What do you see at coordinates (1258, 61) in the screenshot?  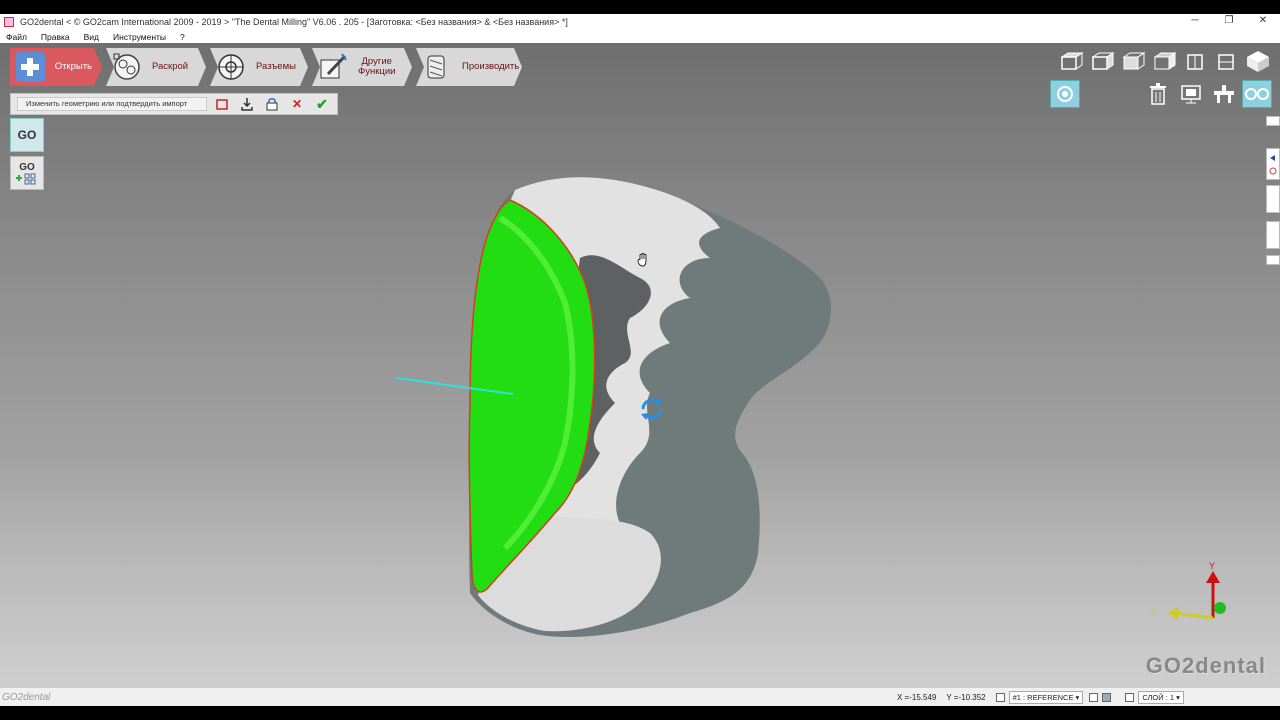 I see `view-iso-icon` at bounding box center [1258, 61].